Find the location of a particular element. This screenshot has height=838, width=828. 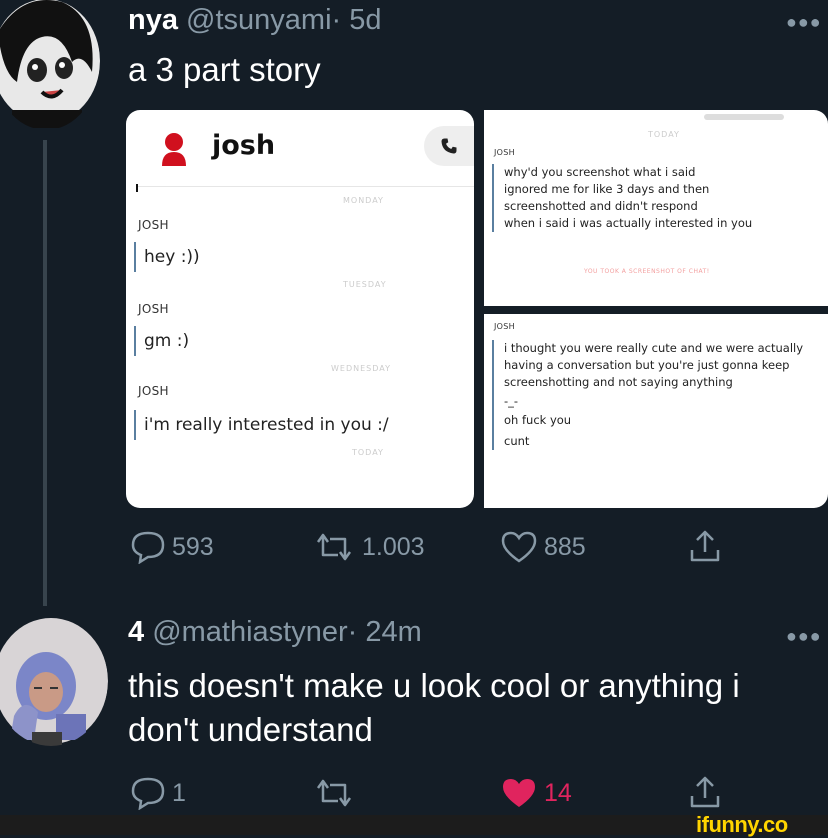

reply-button: 593 is located at coordinates (172, 547).